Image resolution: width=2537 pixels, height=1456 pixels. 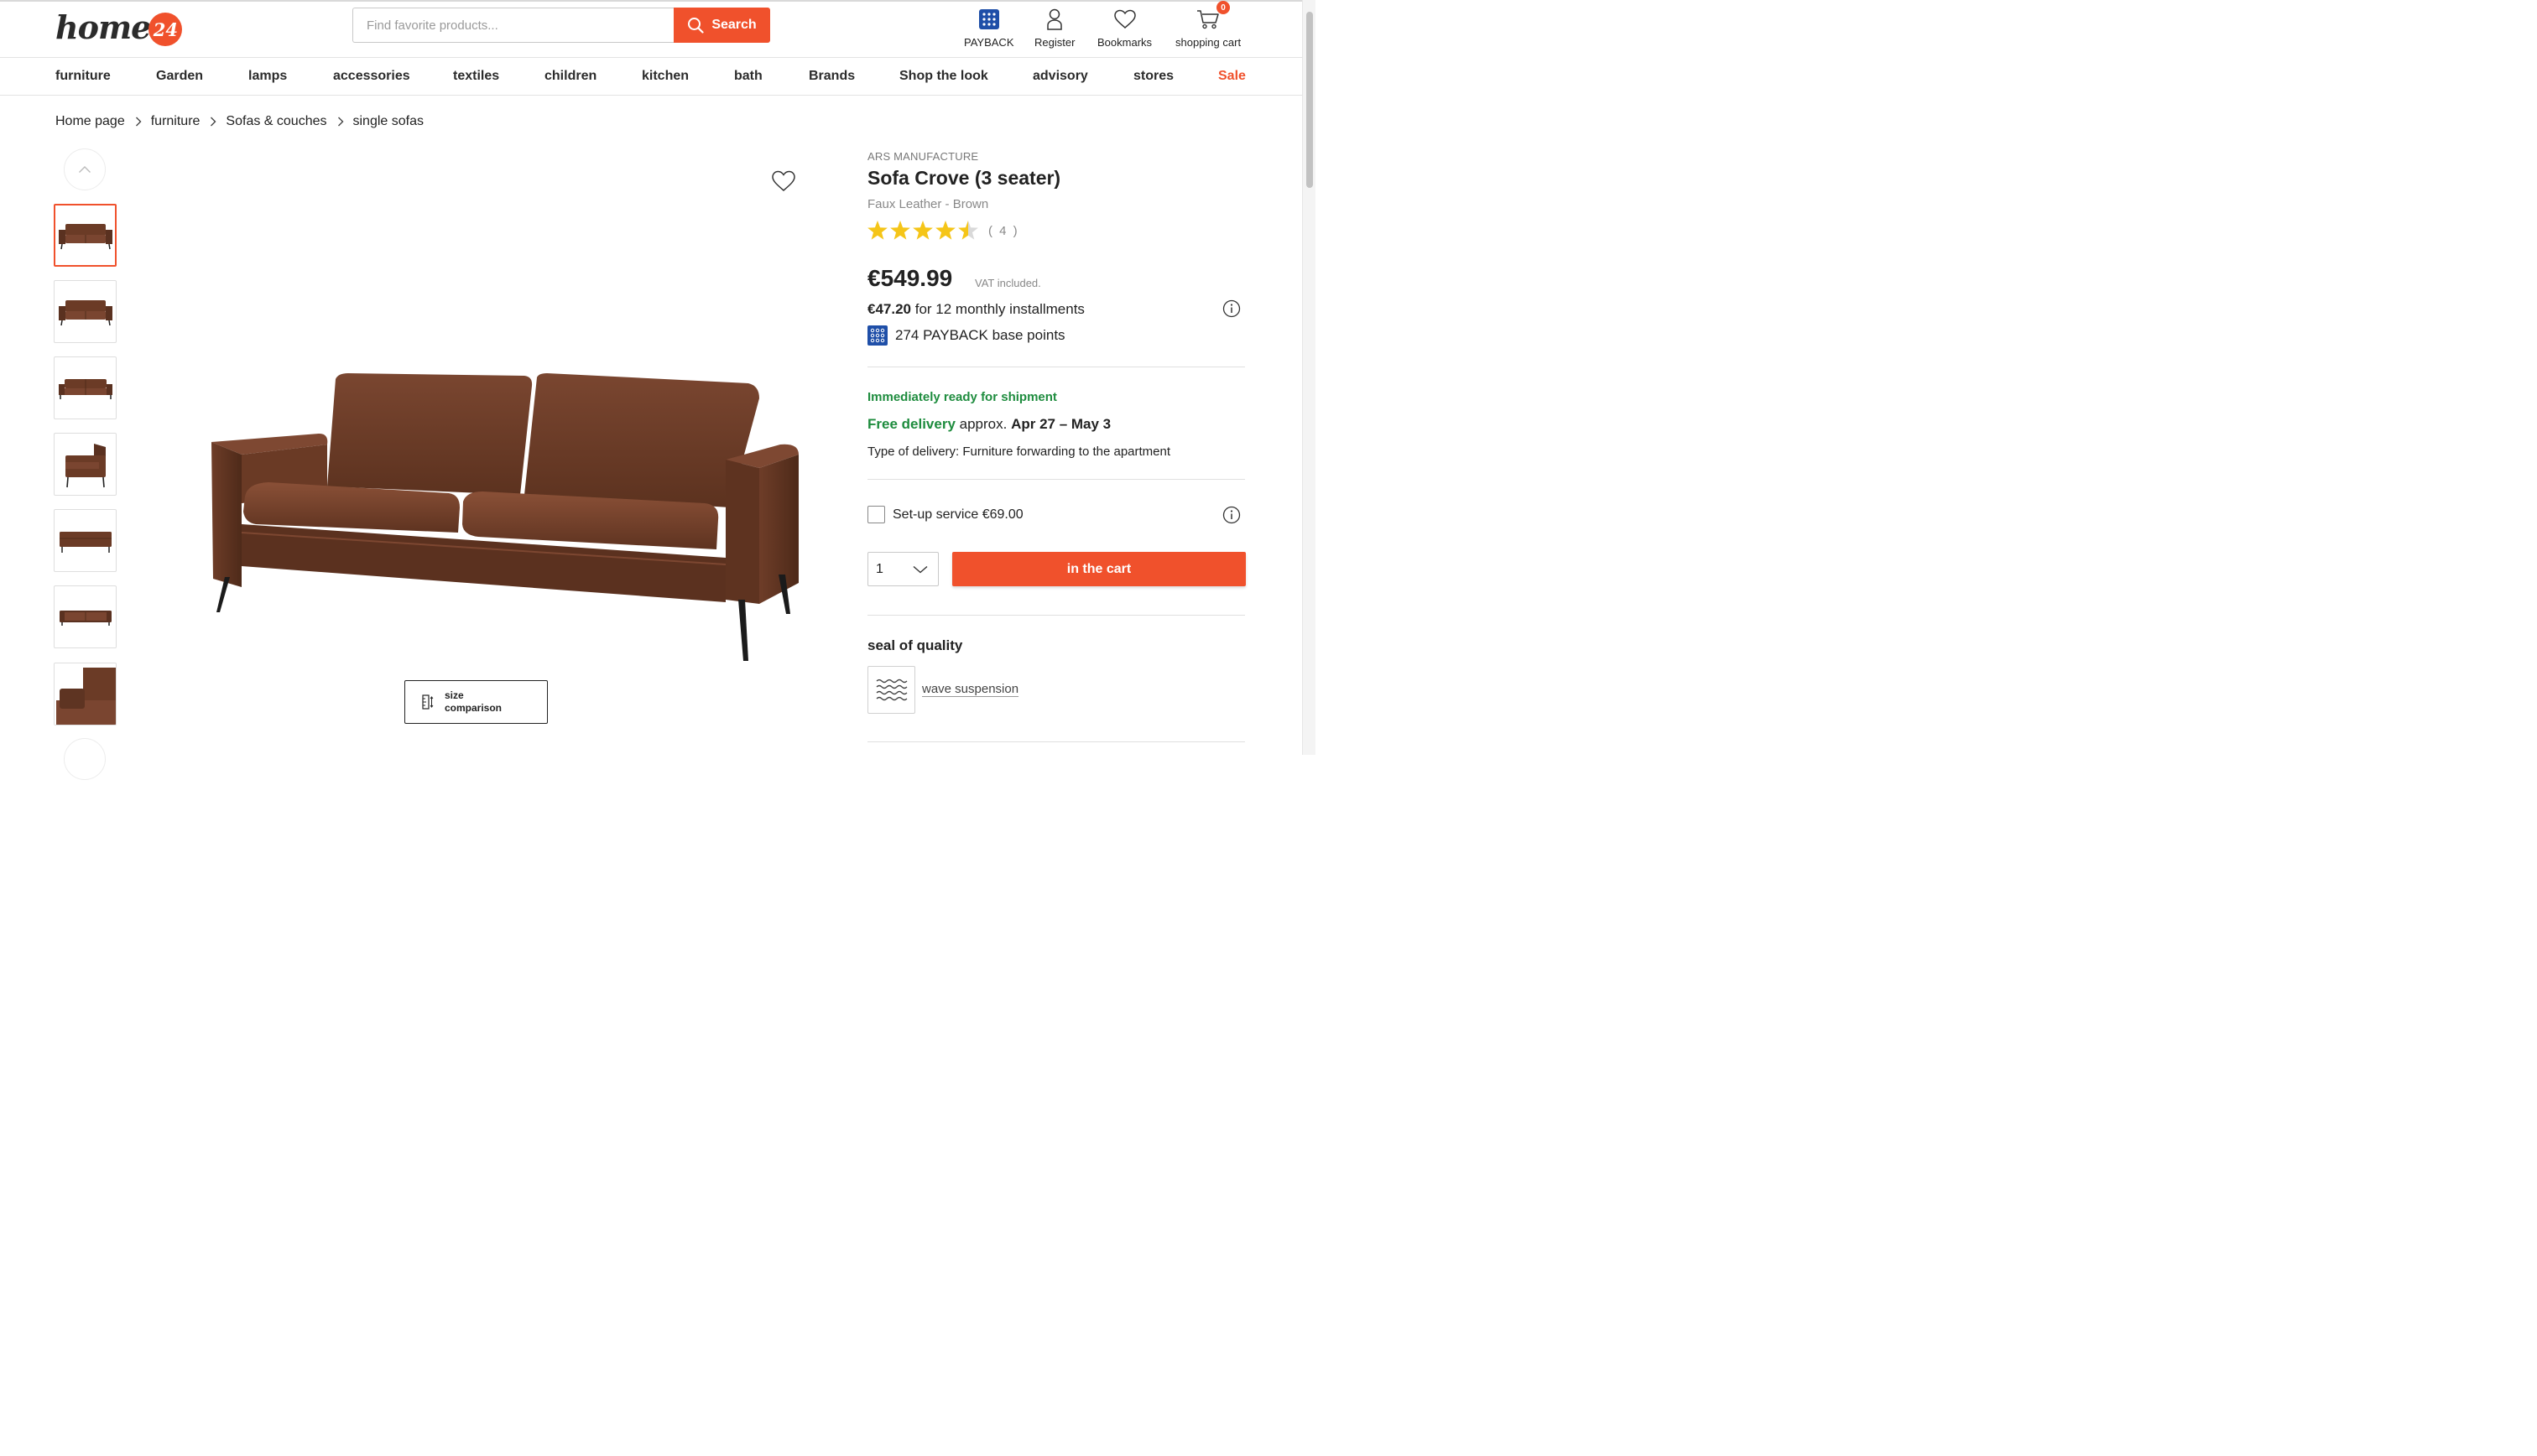 I want to click on nav-item-accessories: accessories, so click(x=371, y=77).